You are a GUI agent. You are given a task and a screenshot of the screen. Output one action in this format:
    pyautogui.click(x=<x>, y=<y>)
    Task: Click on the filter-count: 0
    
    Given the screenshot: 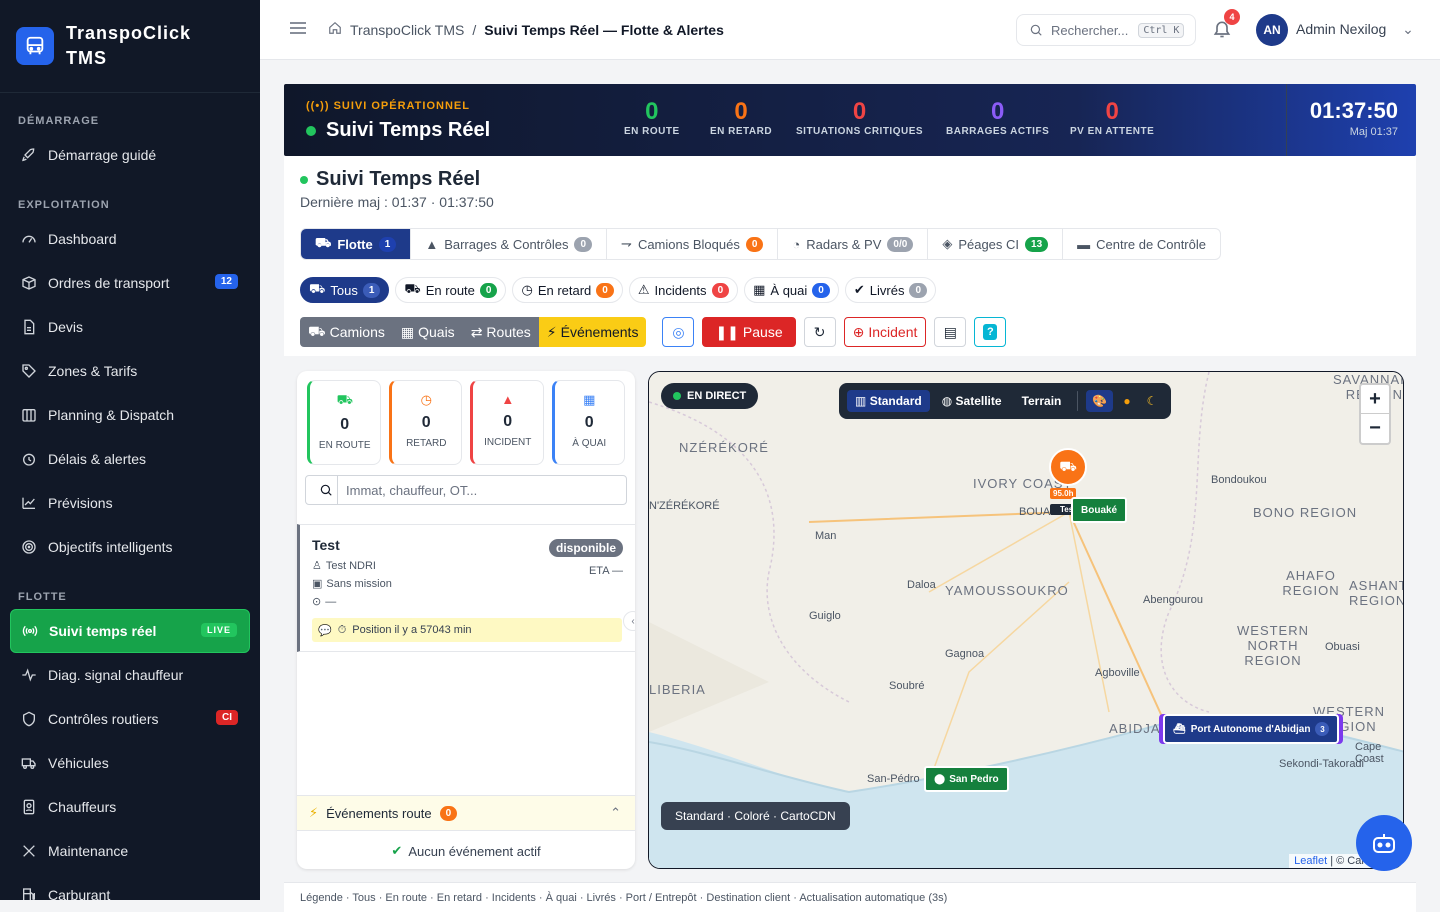 What is the action you would take?
    pyautogui.click(x=720, y=290)
    